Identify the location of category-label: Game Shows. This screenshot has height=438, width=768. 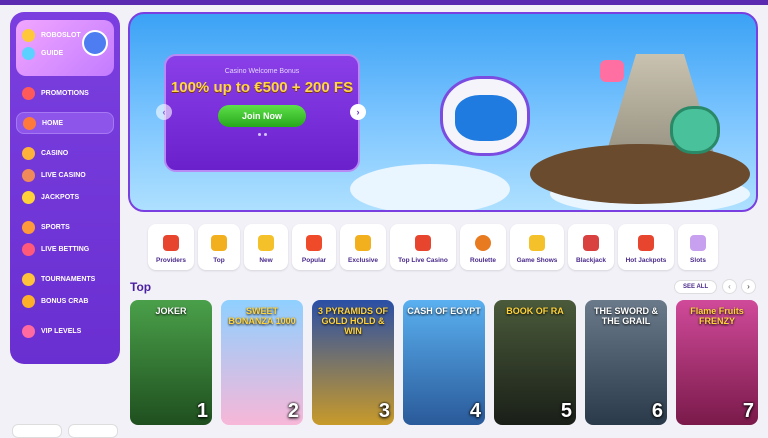
(537, 260).